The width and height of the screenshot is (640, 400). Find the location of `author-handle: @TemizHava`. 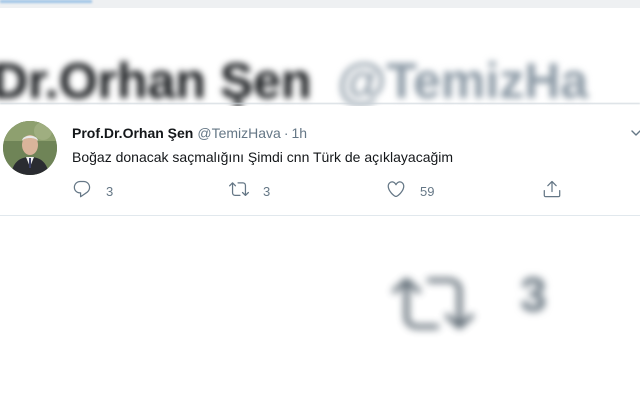

author-handle: @TemizHava is located at coordinates (238, 133).